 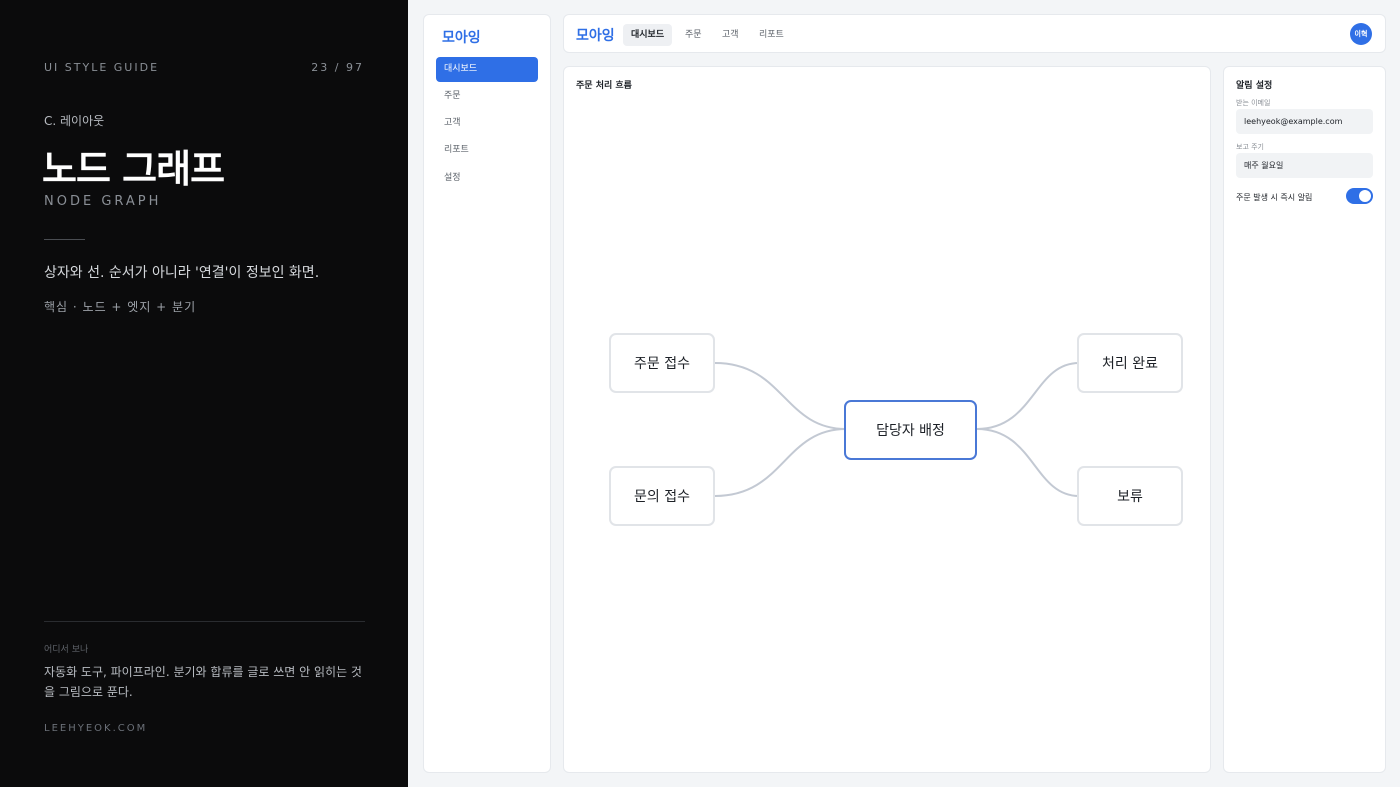 I want to click on sidebar-item-customers: 고객, so click(x=487, y=123).